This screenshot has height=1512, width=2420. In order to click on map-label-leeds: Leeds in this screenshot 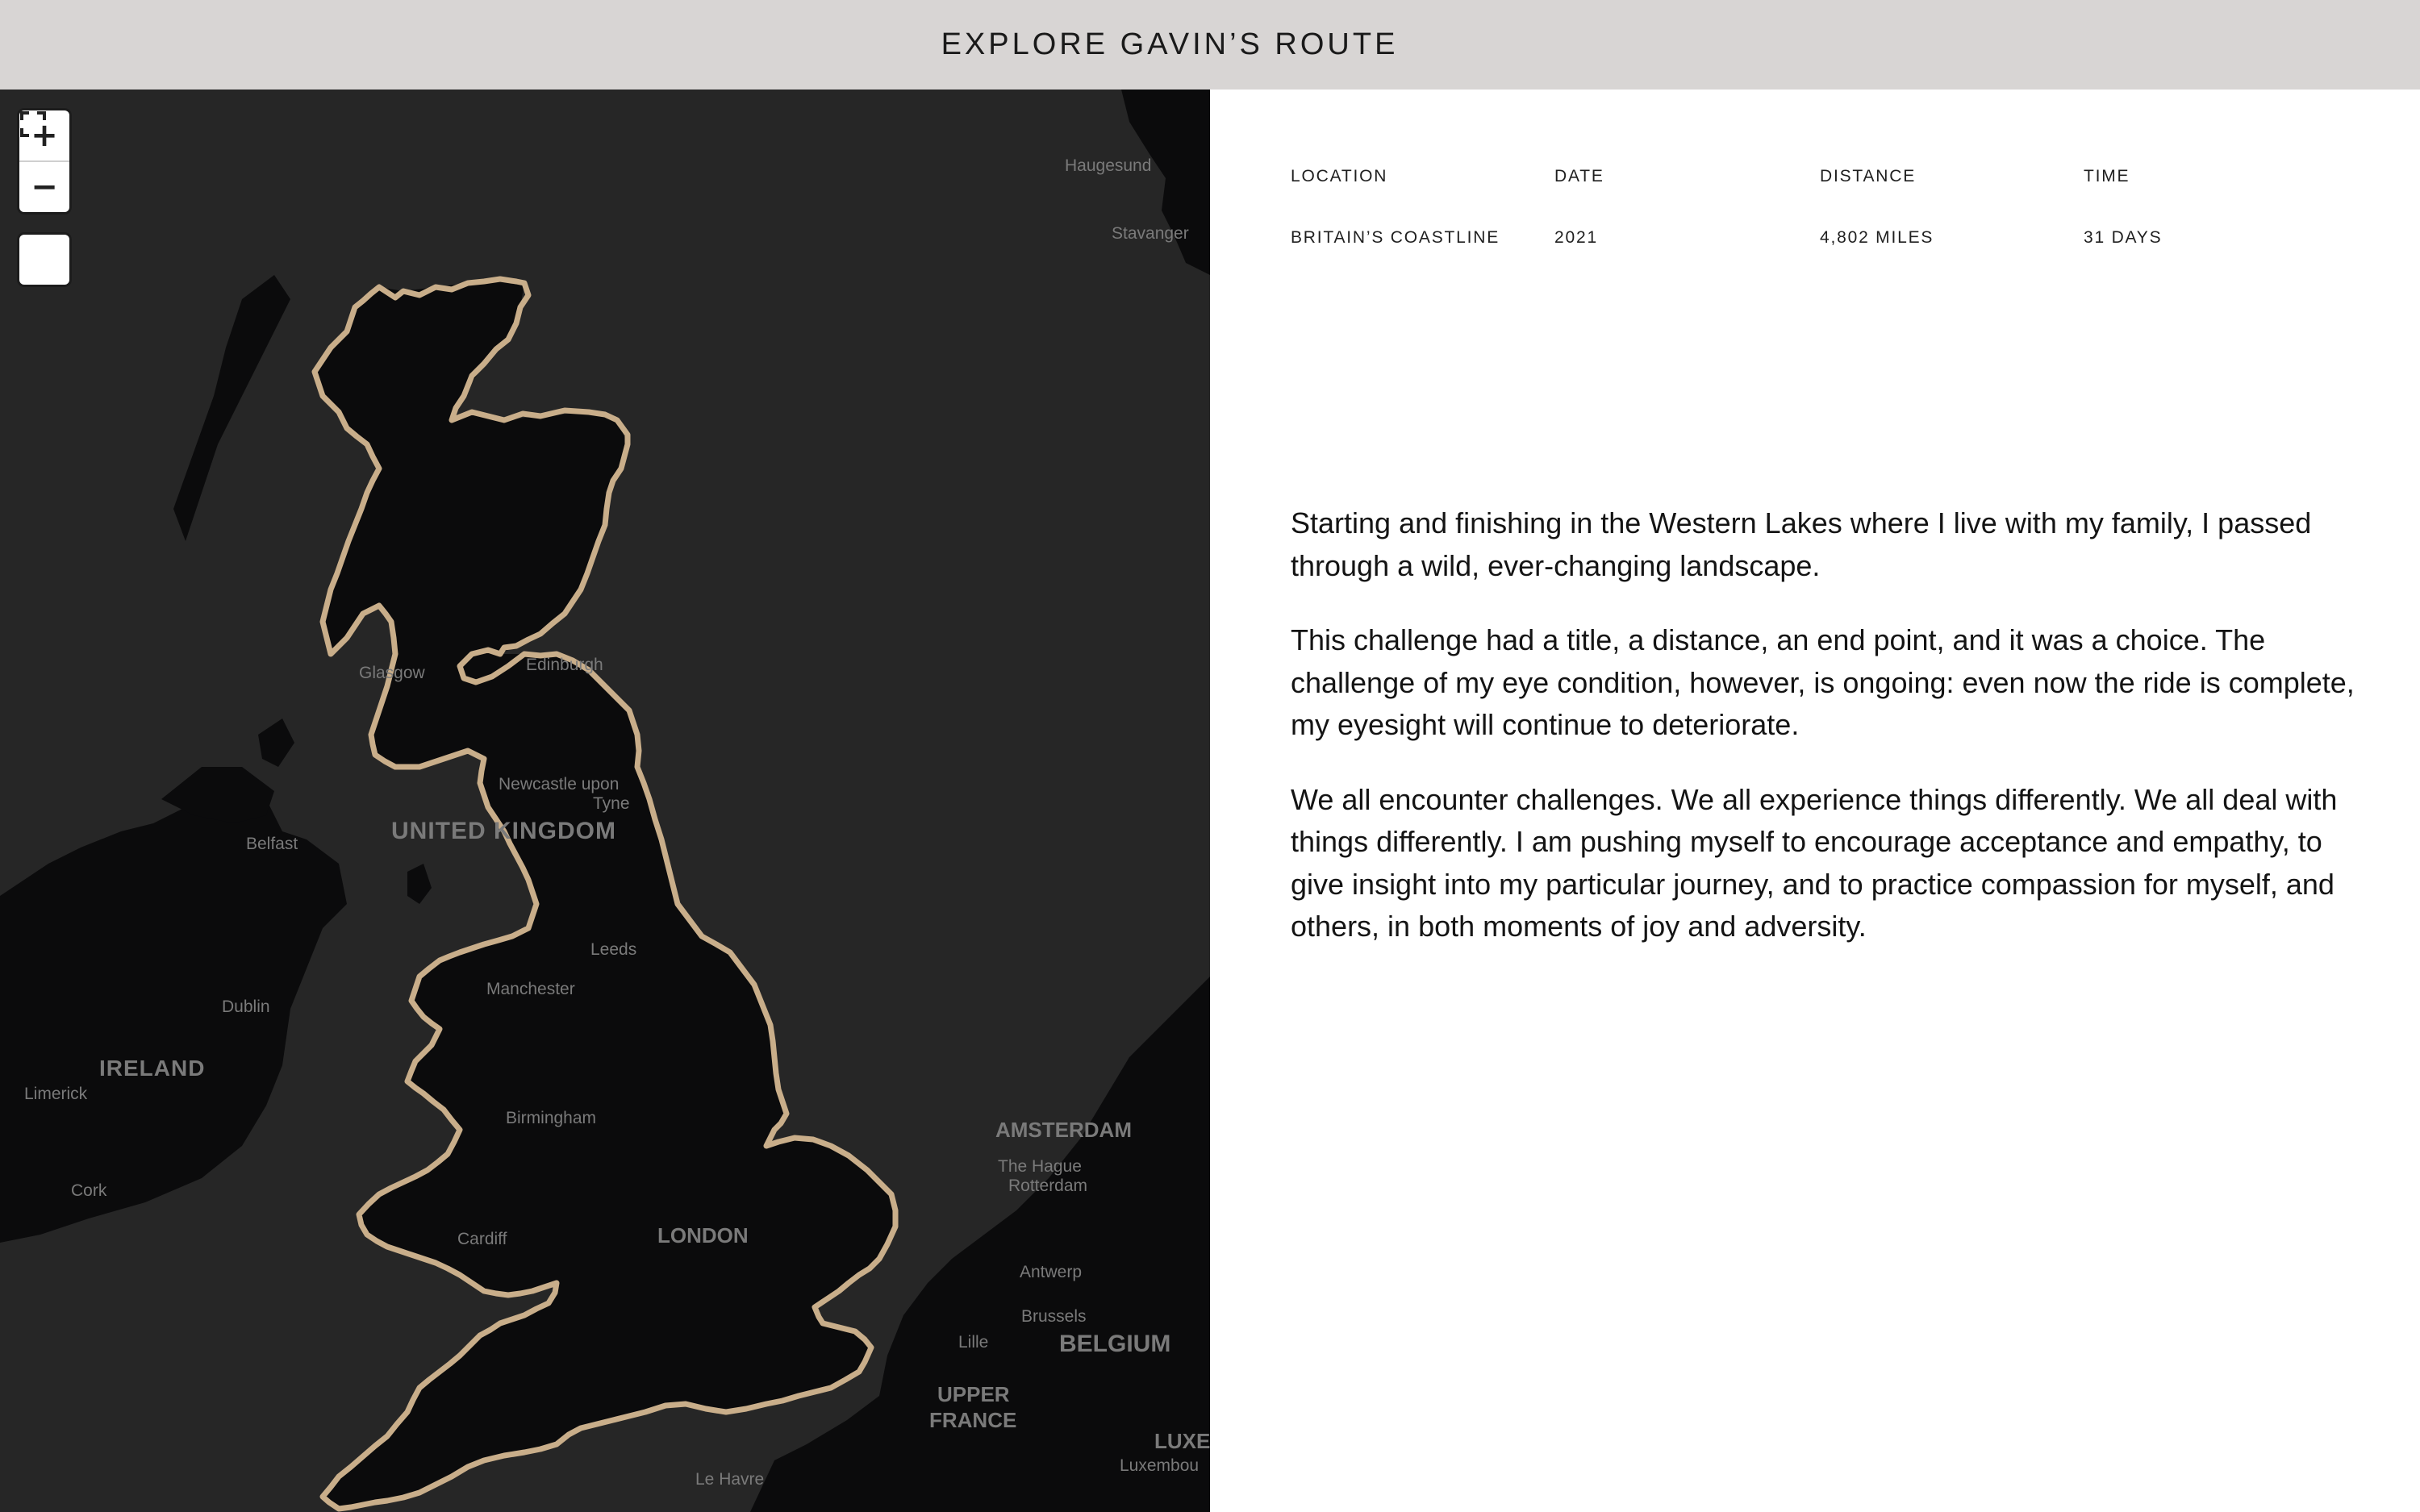, I will do `click(613, 949)`.